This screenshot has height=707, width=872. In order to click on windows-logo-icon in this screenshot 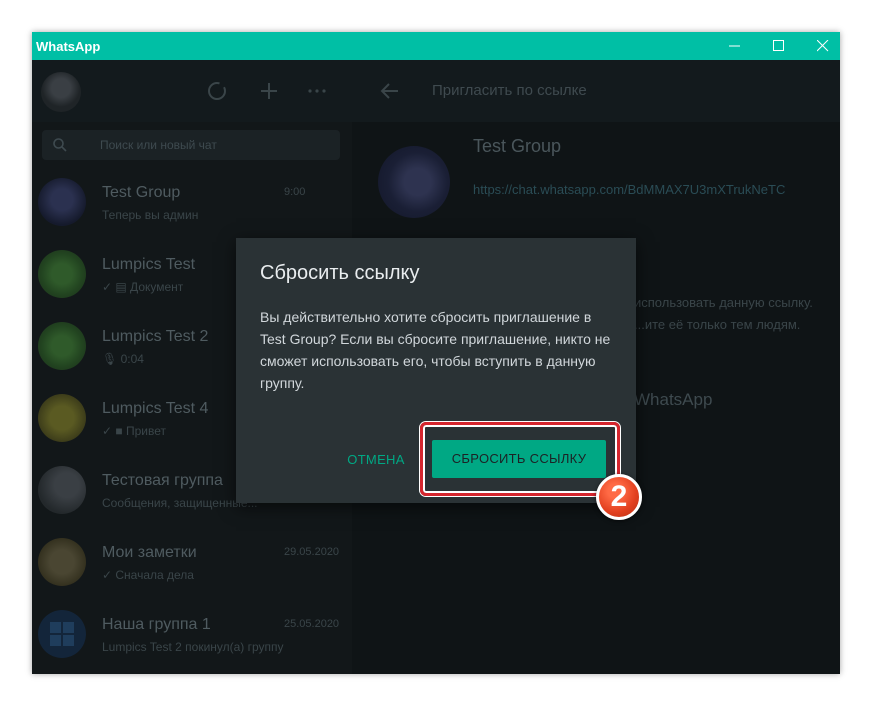, I will do `click(62, 634)`.